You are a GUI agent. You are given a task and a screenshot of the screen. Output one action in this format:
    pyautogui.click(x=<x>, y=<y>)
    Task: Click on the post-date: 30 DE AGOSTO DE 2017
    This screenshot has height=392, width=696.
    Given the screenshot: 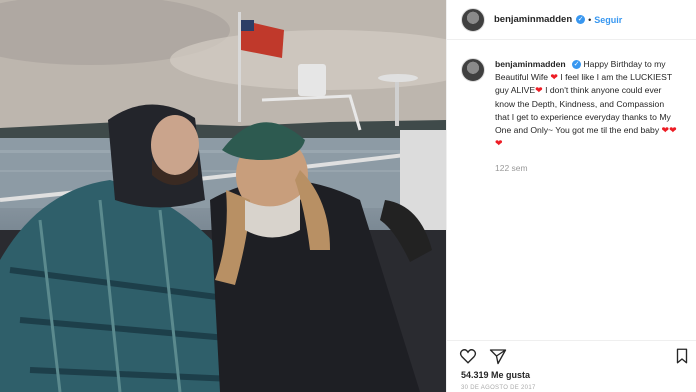 What is the action you would take?
    pyautogui.click(x=498, y=388)
    